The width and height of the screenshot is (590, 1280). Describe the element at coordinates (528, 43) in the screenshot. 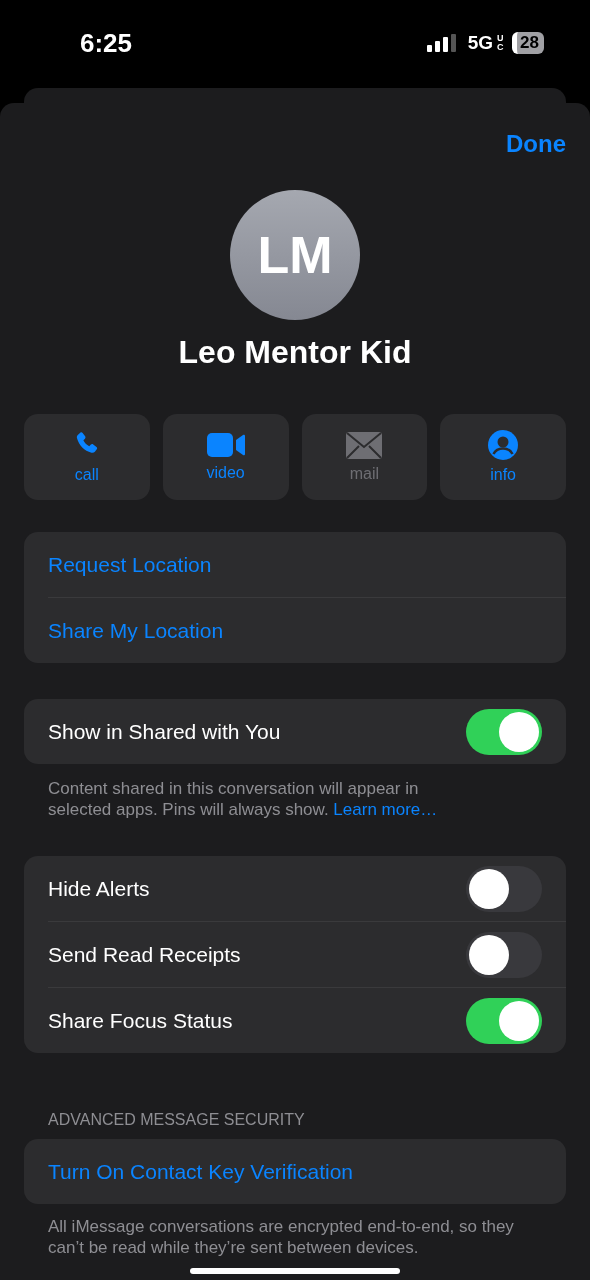

I see `battery-indicator: 28` at that location.